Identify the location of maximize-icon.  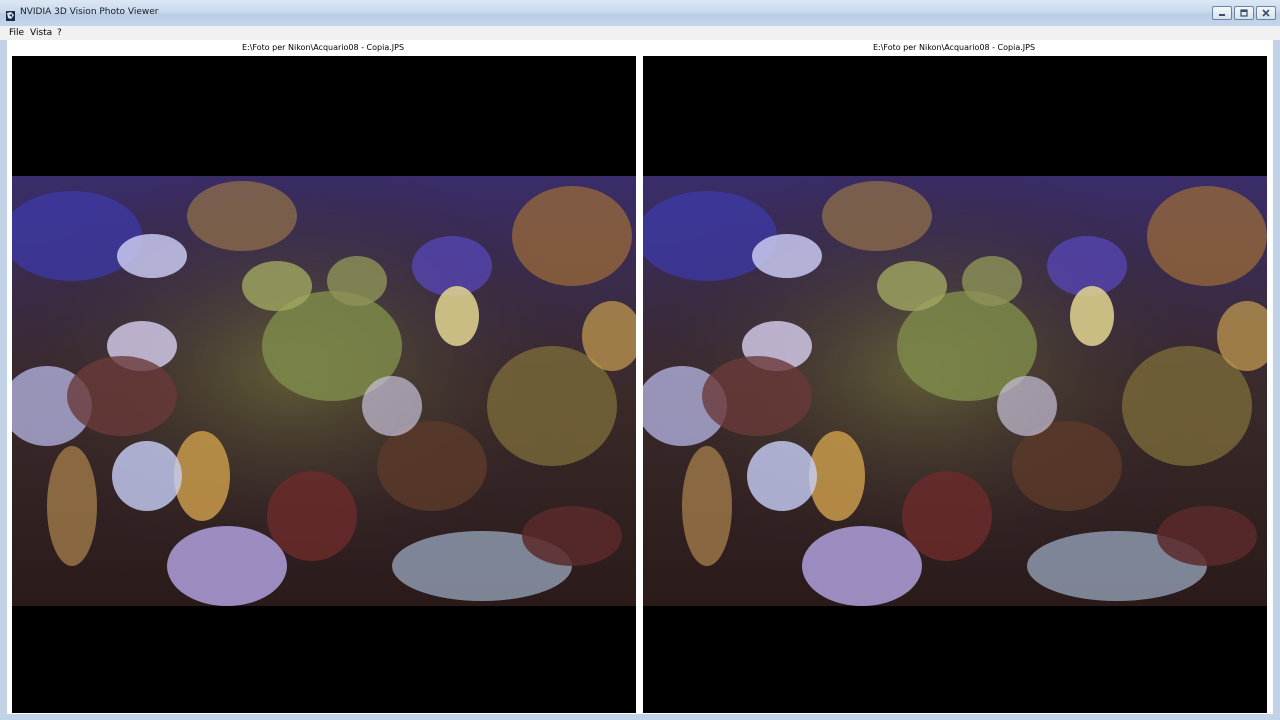
(1244, 13).